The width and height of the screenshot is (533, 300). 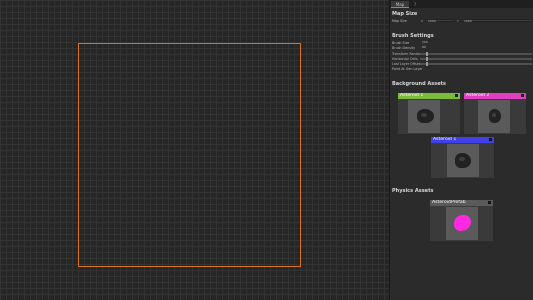 What do you see at coordinates (405, 59) in the screenshot?
I see `horizontal-cells-label: Horizontal Cells` at bounding box center [405, 59].